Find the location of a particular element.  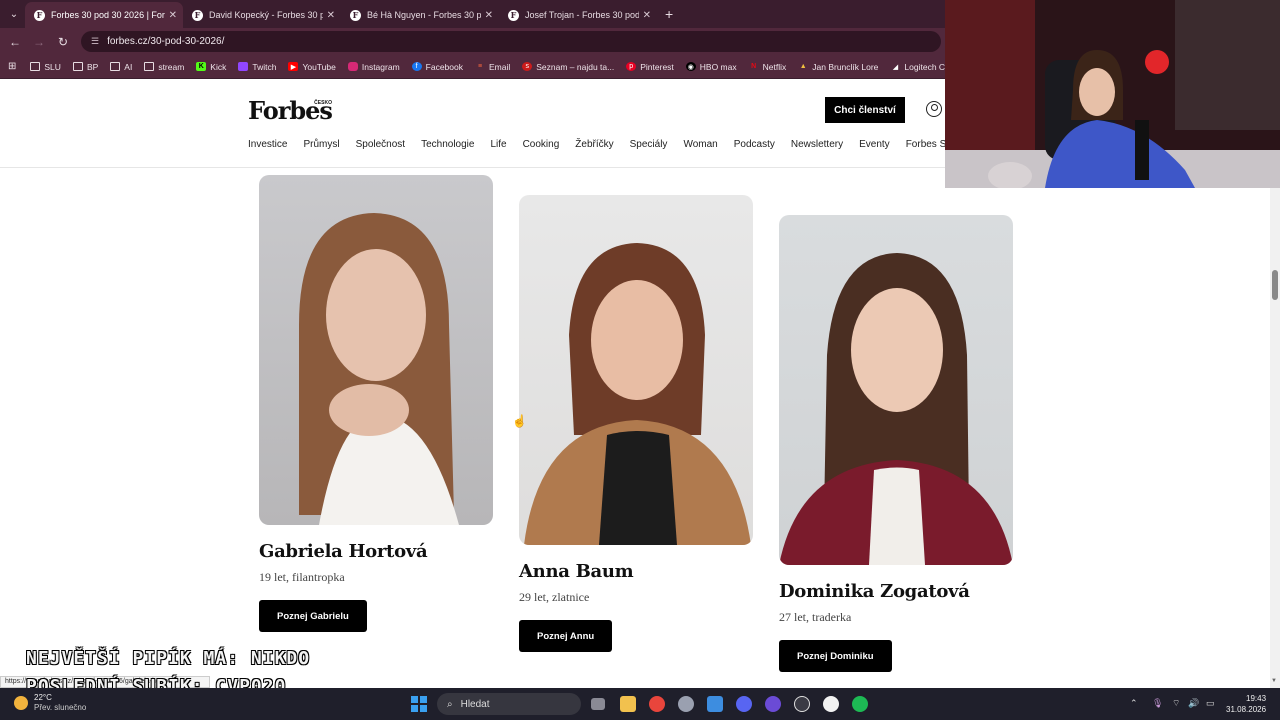

nav-item-eventy: Eventy is located at coordinates (874, 144).